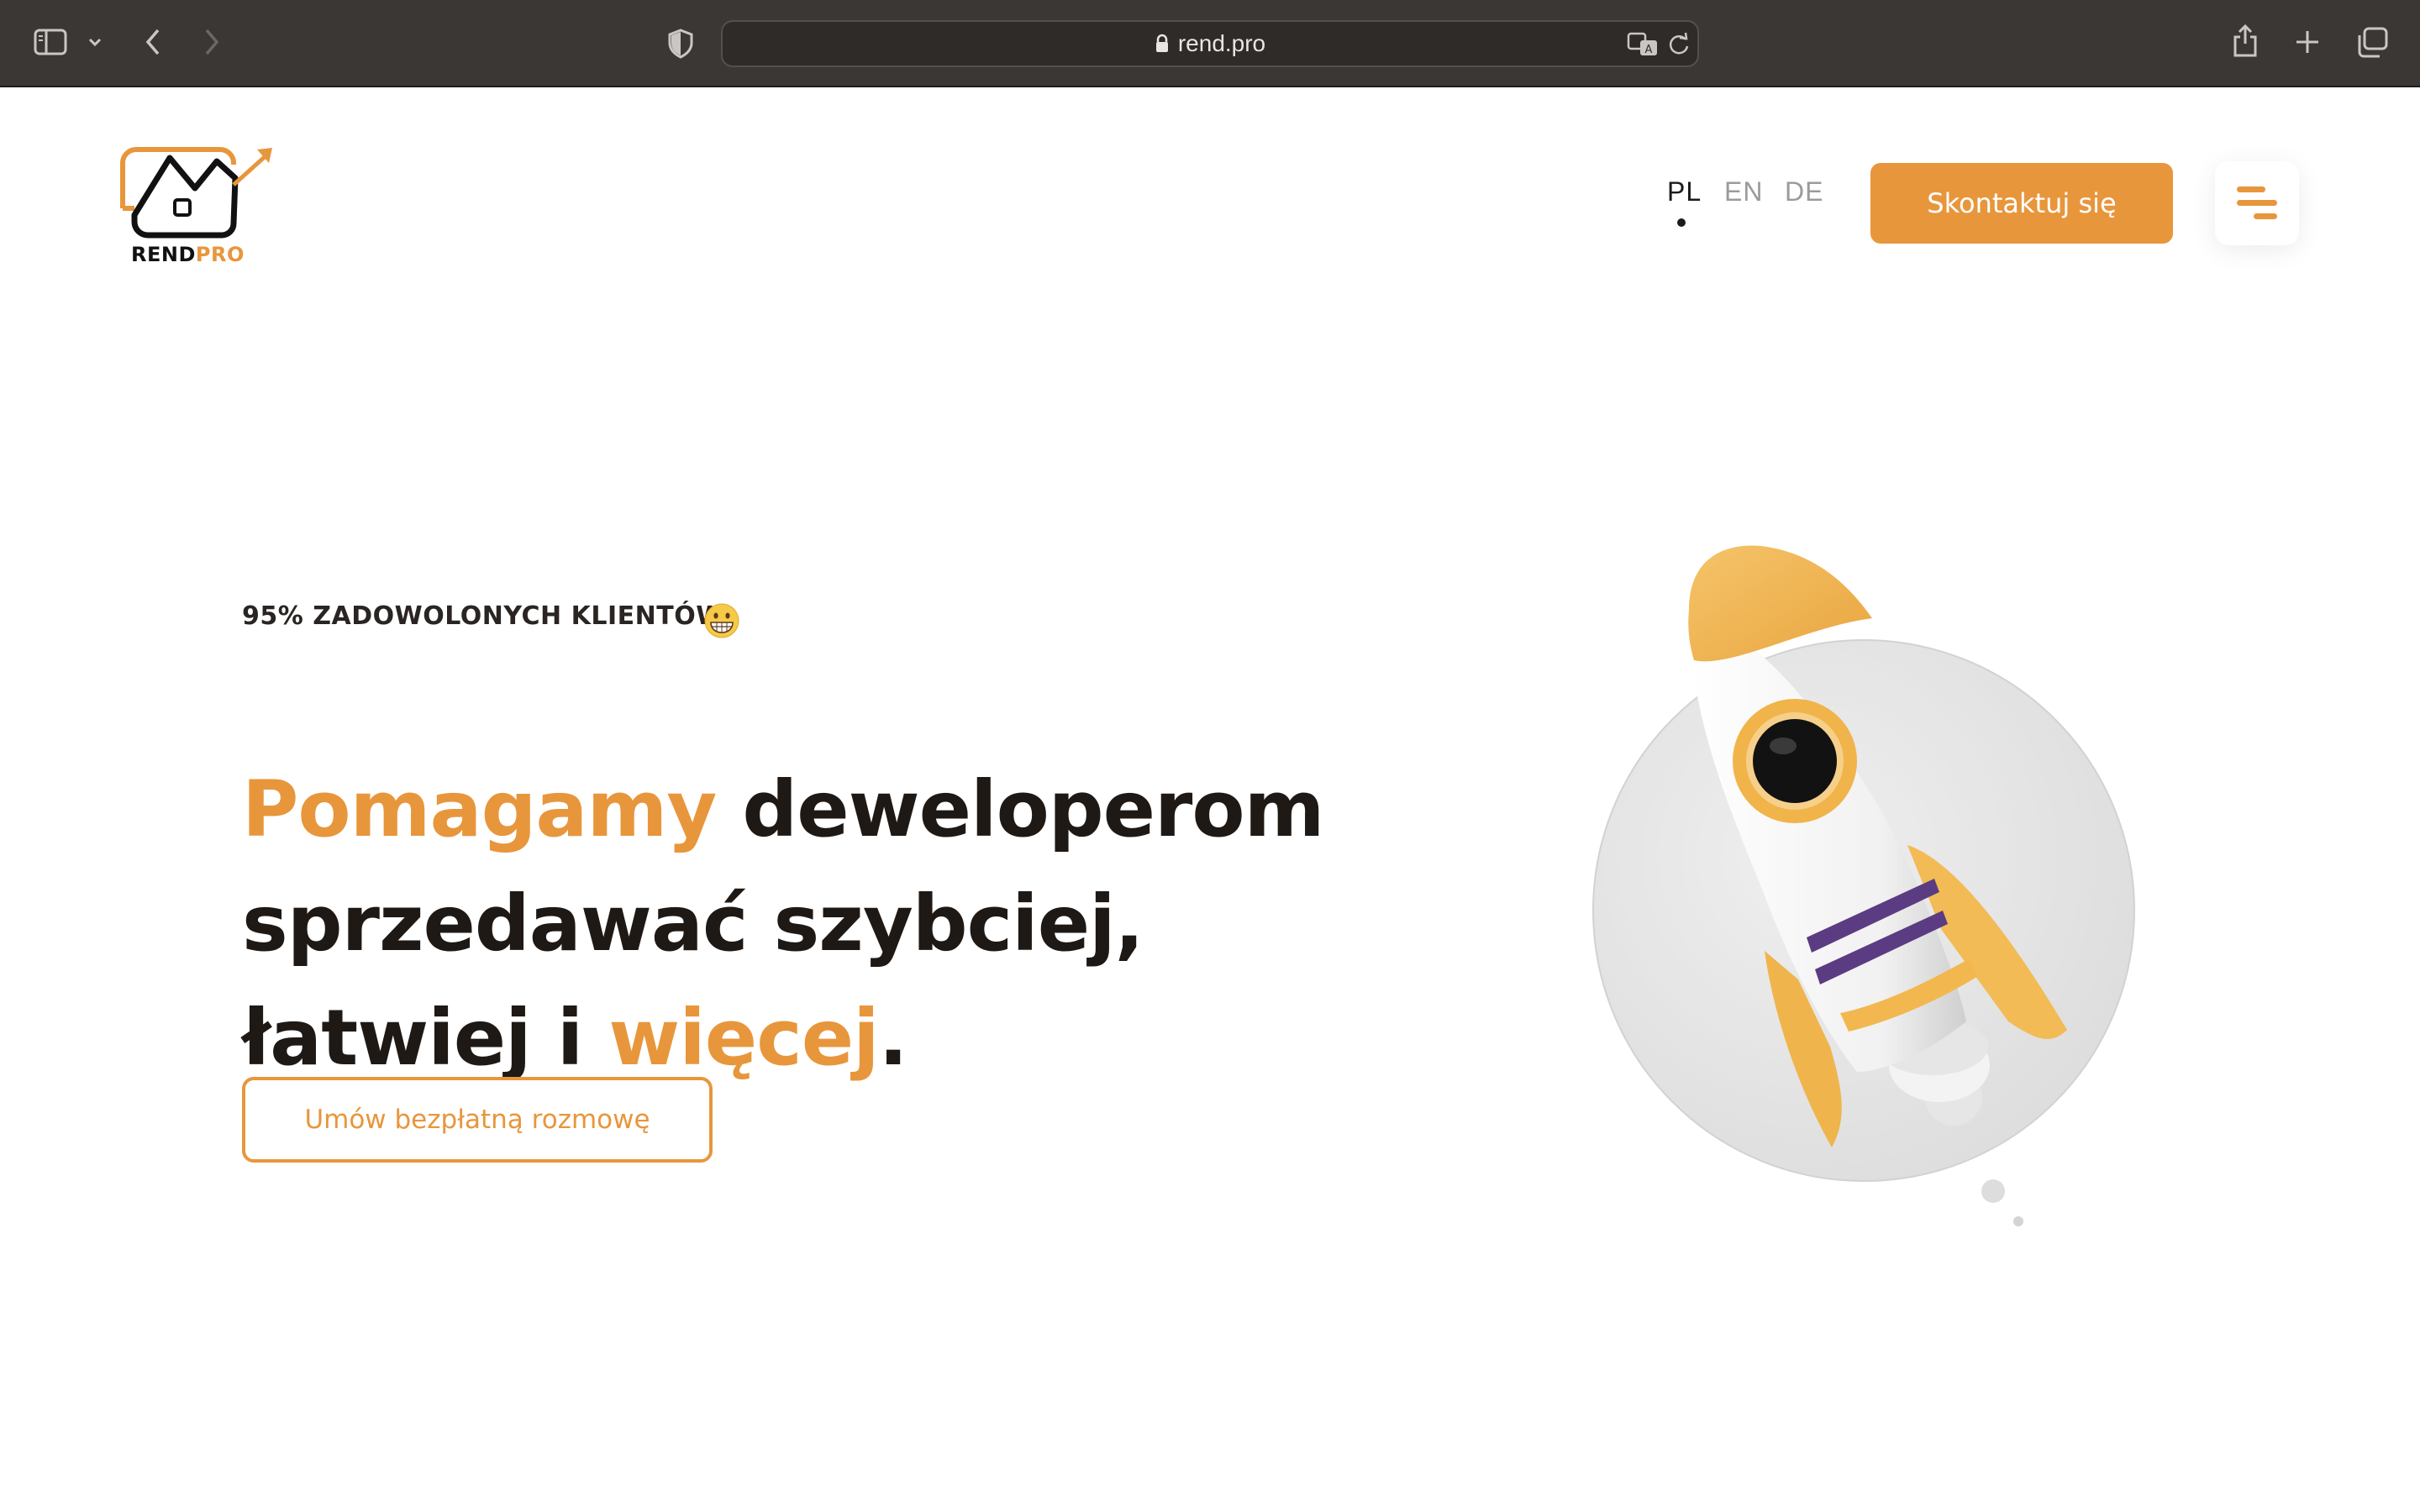  I want to click on logo-text-accent: PRO, so click(220, 254).